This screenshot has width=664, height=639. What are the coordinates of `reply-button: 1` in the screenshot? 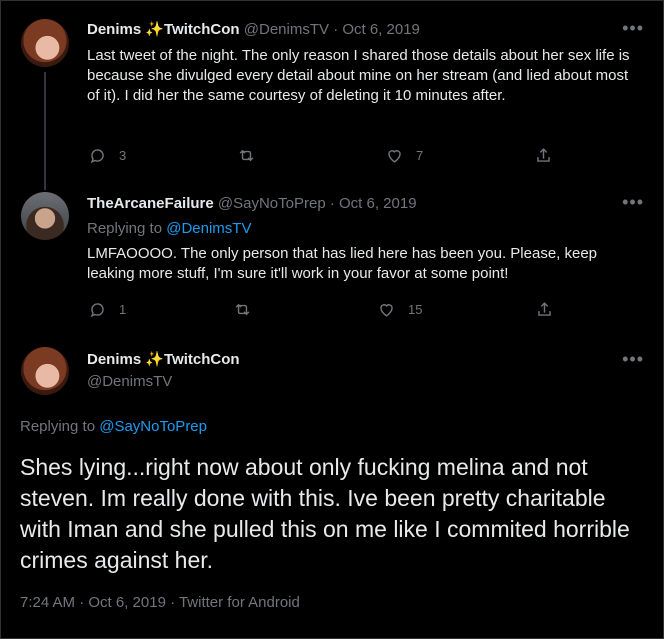 It's located at (107, 309).